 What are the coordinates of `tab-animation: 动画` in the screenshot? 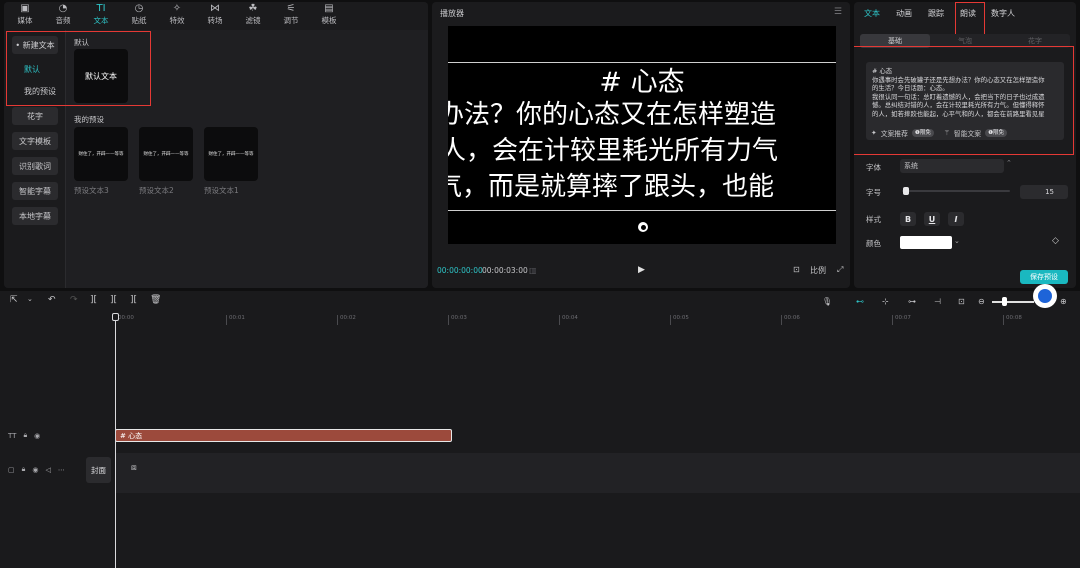 It's located at (904, 13).